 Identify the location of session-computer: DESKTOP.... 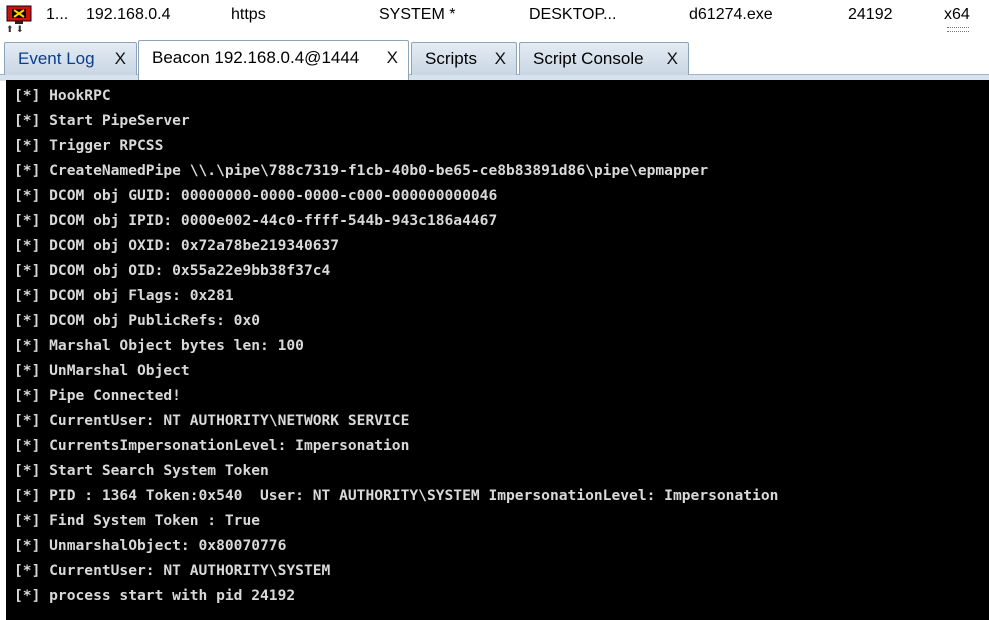
(573, 14).